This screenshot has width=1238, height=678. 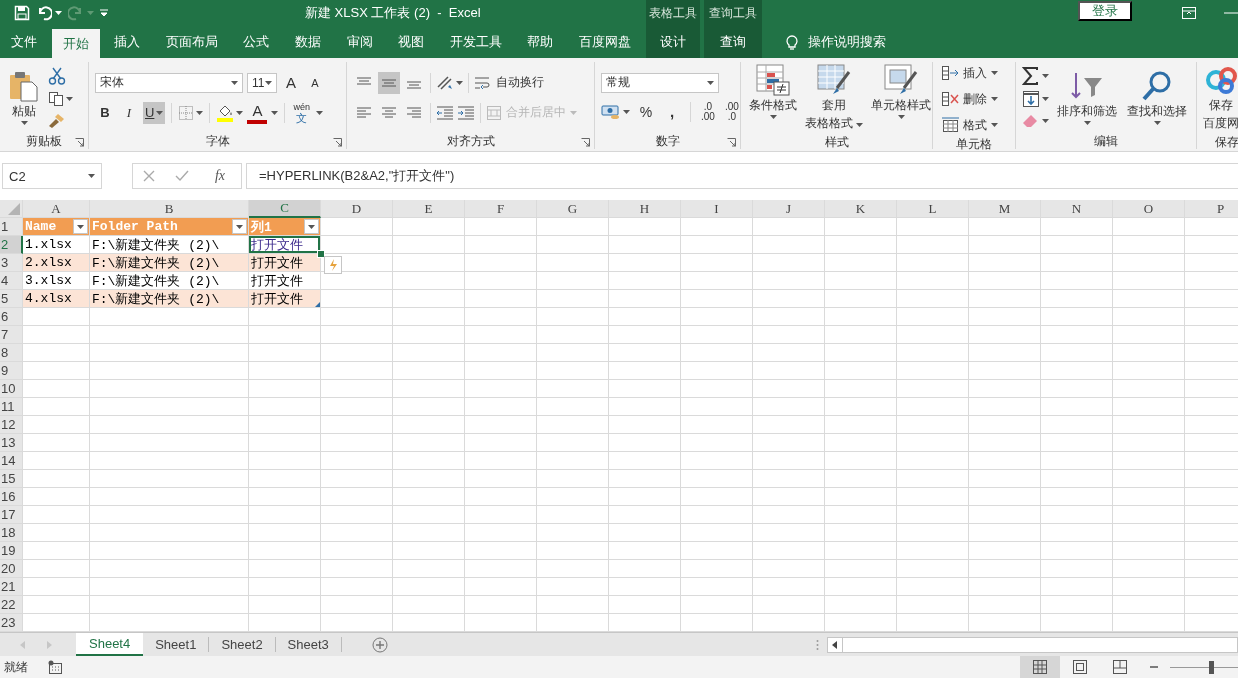 I want to click on column-header: L, so click(x=933, y=209).